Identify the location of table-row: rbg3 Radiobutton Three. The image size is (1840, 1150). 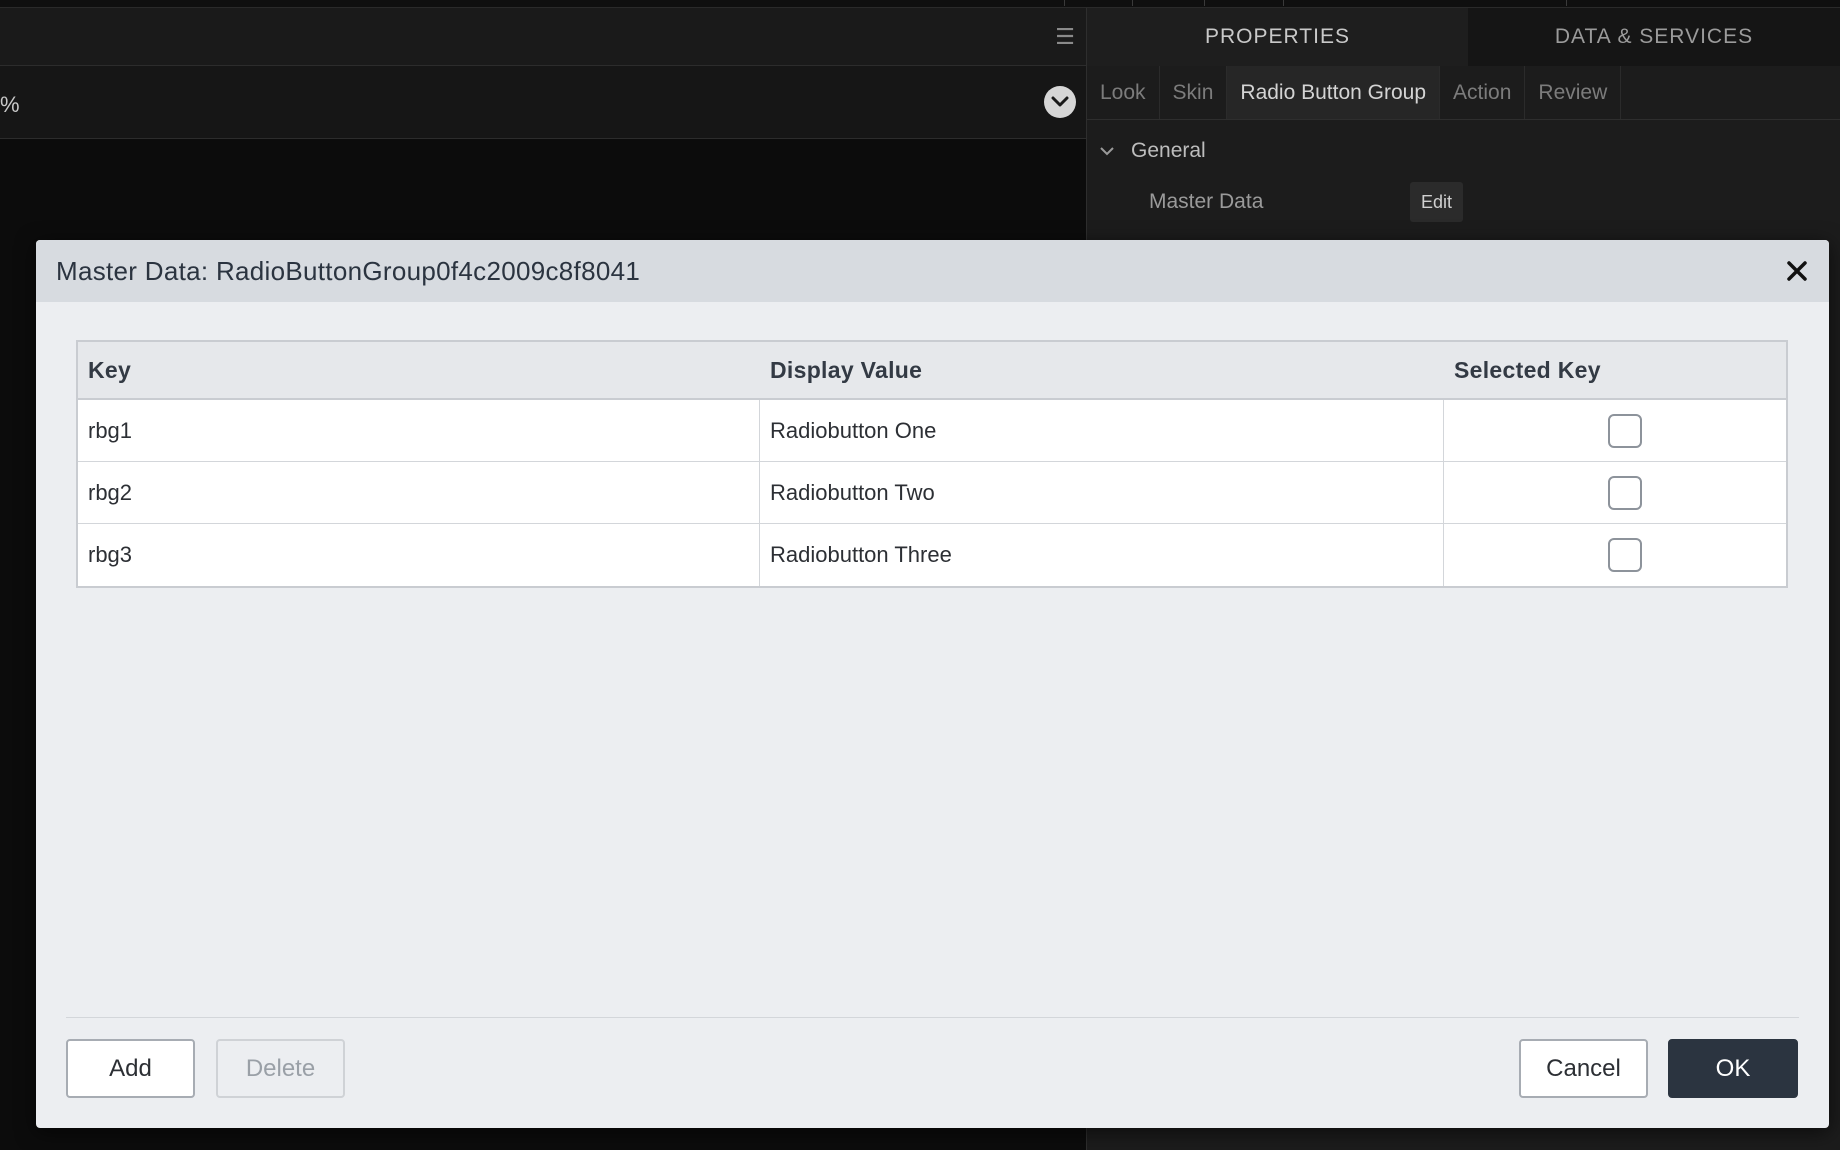
(932, 555).